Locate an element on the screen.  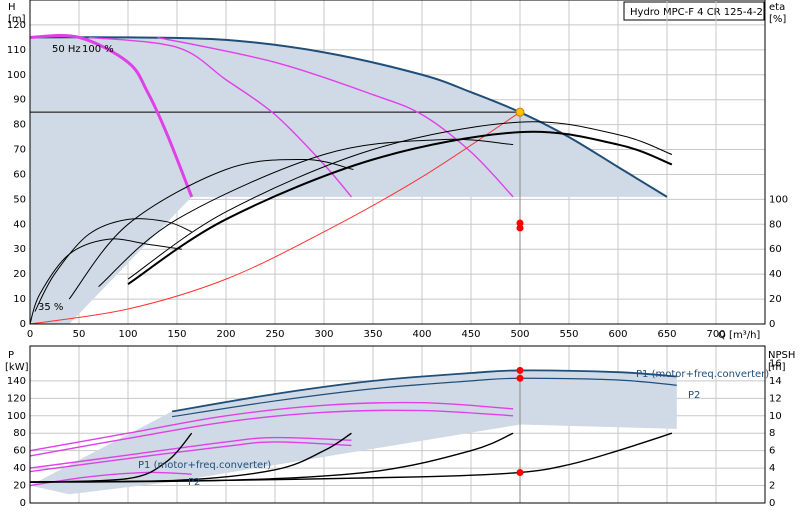
duty-point-head is located at coordinates (520, 112).